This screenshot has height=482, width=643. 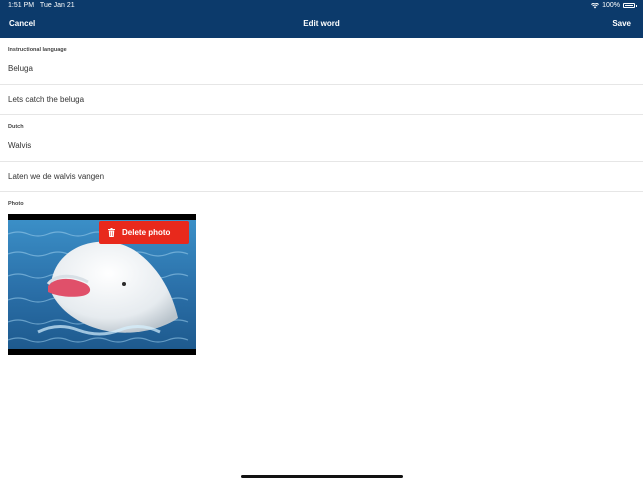 What do you see at coordinates (56, 176) in the screenshot?
I see `dutch-sentence-field: Laten we de walvis vangen` at bounding box center [56, 176].